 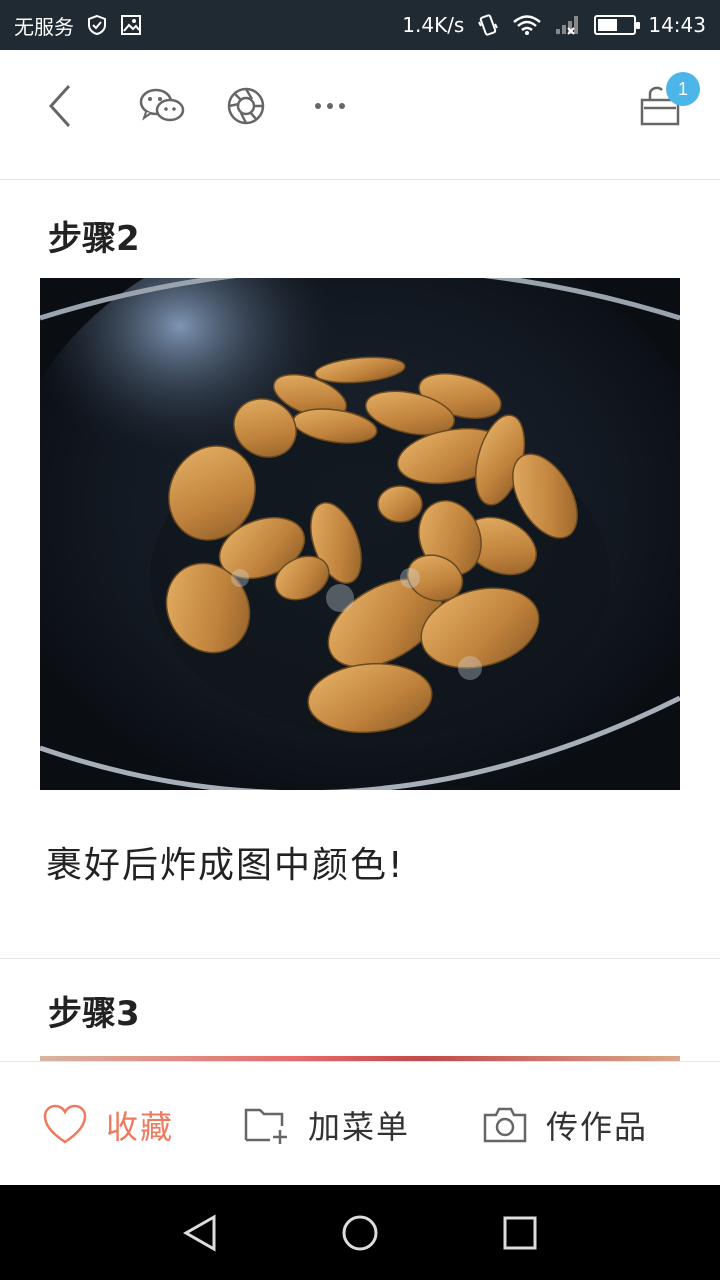 I want to click on more-icon, so click(x=330, y=106).